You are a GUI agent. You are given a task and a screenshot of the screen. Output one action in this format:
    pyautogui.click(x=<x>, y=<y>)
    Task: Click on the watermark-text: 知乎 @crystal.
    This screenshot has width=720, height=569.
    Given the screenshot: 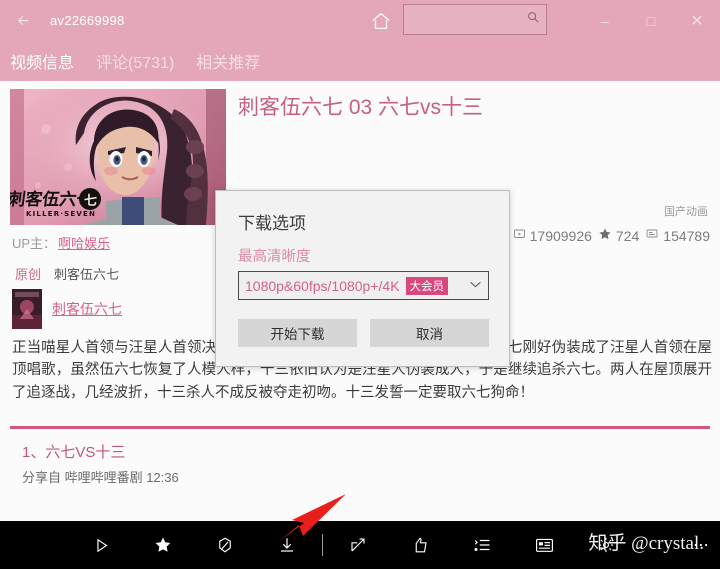 What is the action you would take?
    pyautogui.click(x=646, y=543)
    